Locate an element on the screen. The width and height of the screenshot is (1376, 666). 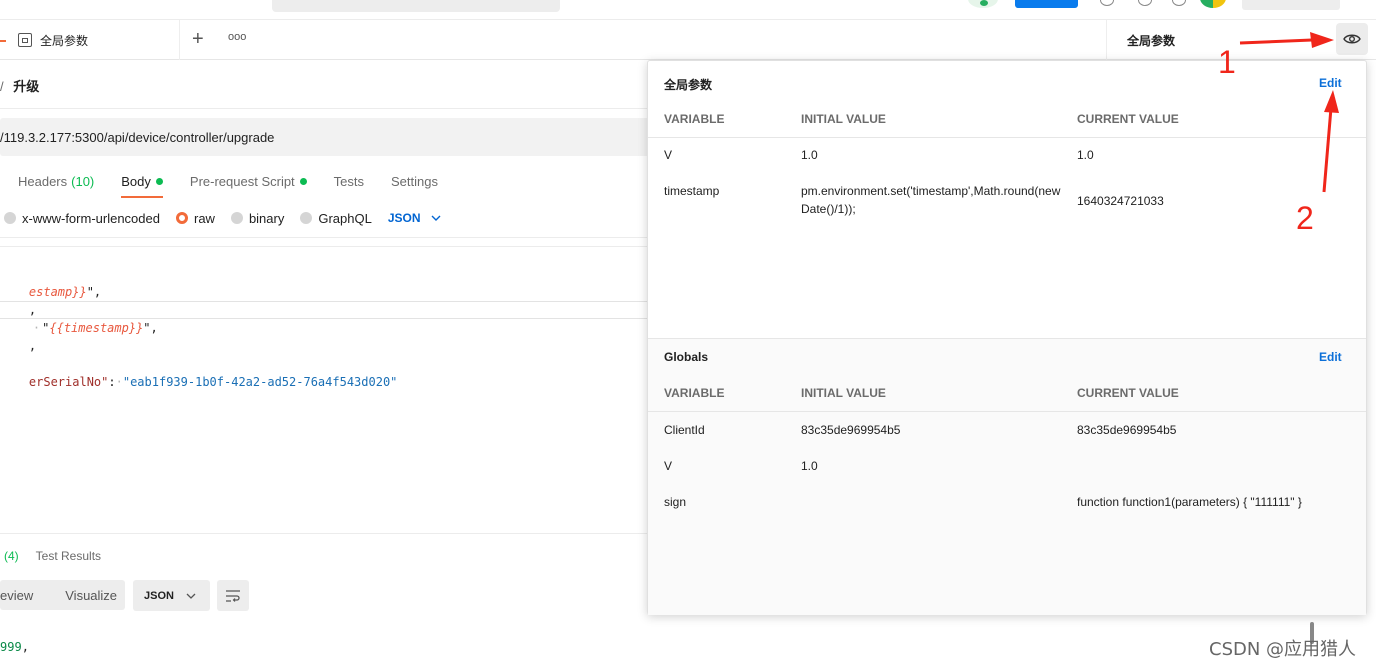
annotation-label-1: 1 is located at coordinates (1227, 62).